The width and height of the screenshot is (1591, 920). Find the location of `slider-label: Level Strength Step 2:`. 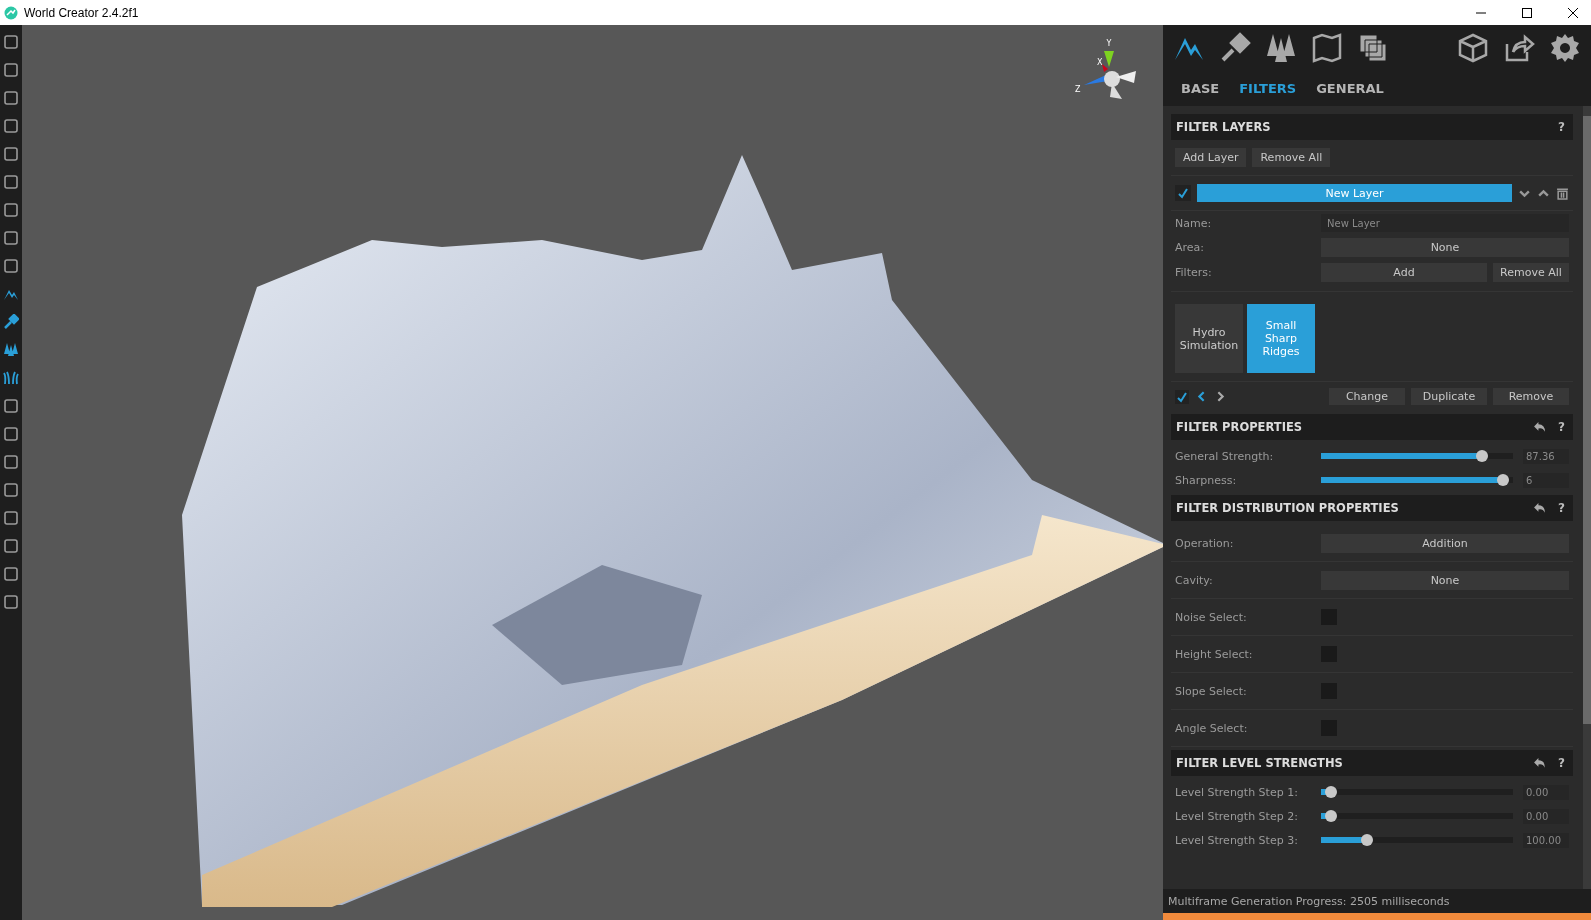

slider-label: Level Strength Step 2: is located at coordinates (1237, 816).